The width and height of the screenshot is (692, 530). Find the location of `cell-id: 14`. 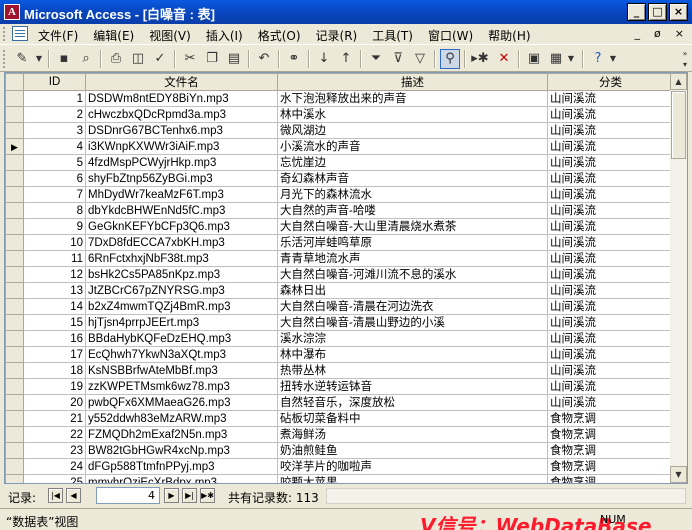

cell-id: 14 is located at coordinates (54, 306).